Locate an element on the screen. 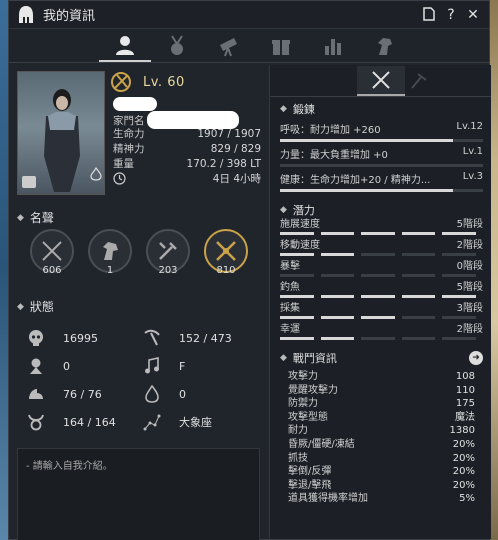 This screenshot has width=498, height=540. status-row: 76 / 76 0 is located at coordinates (143, 394).